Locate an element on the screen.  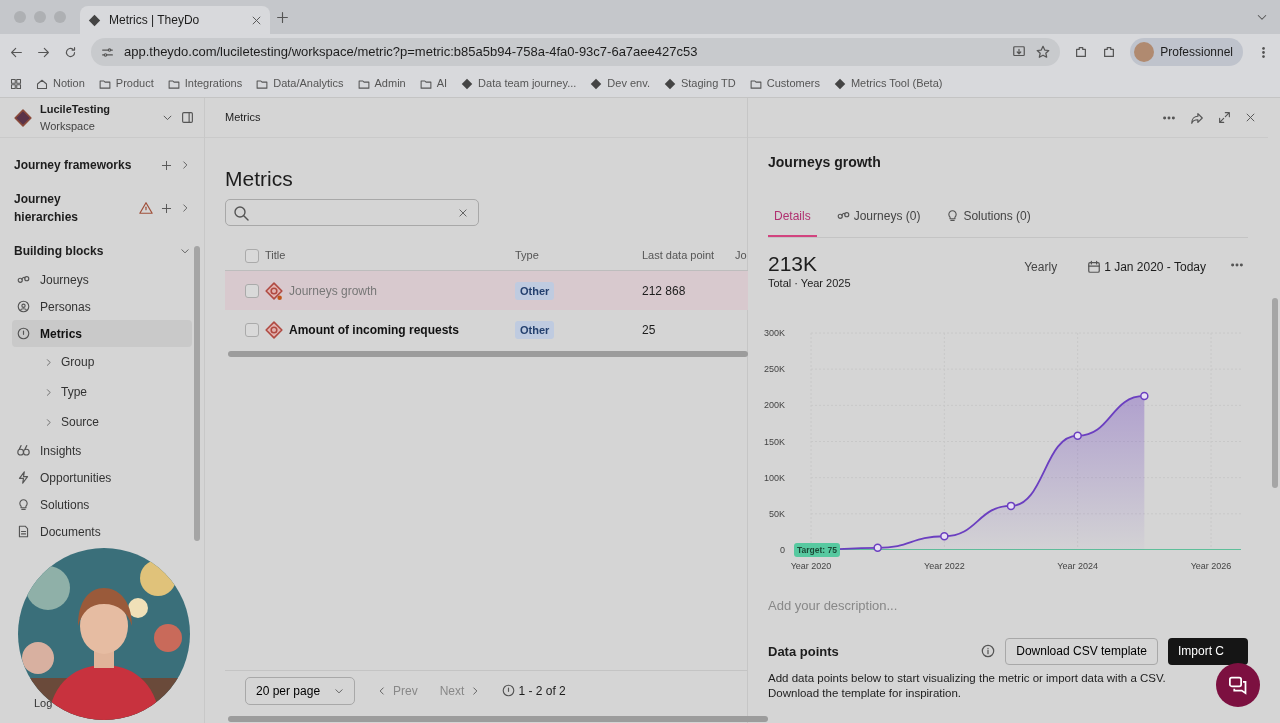
search-field is located at coordinates (352, 213).